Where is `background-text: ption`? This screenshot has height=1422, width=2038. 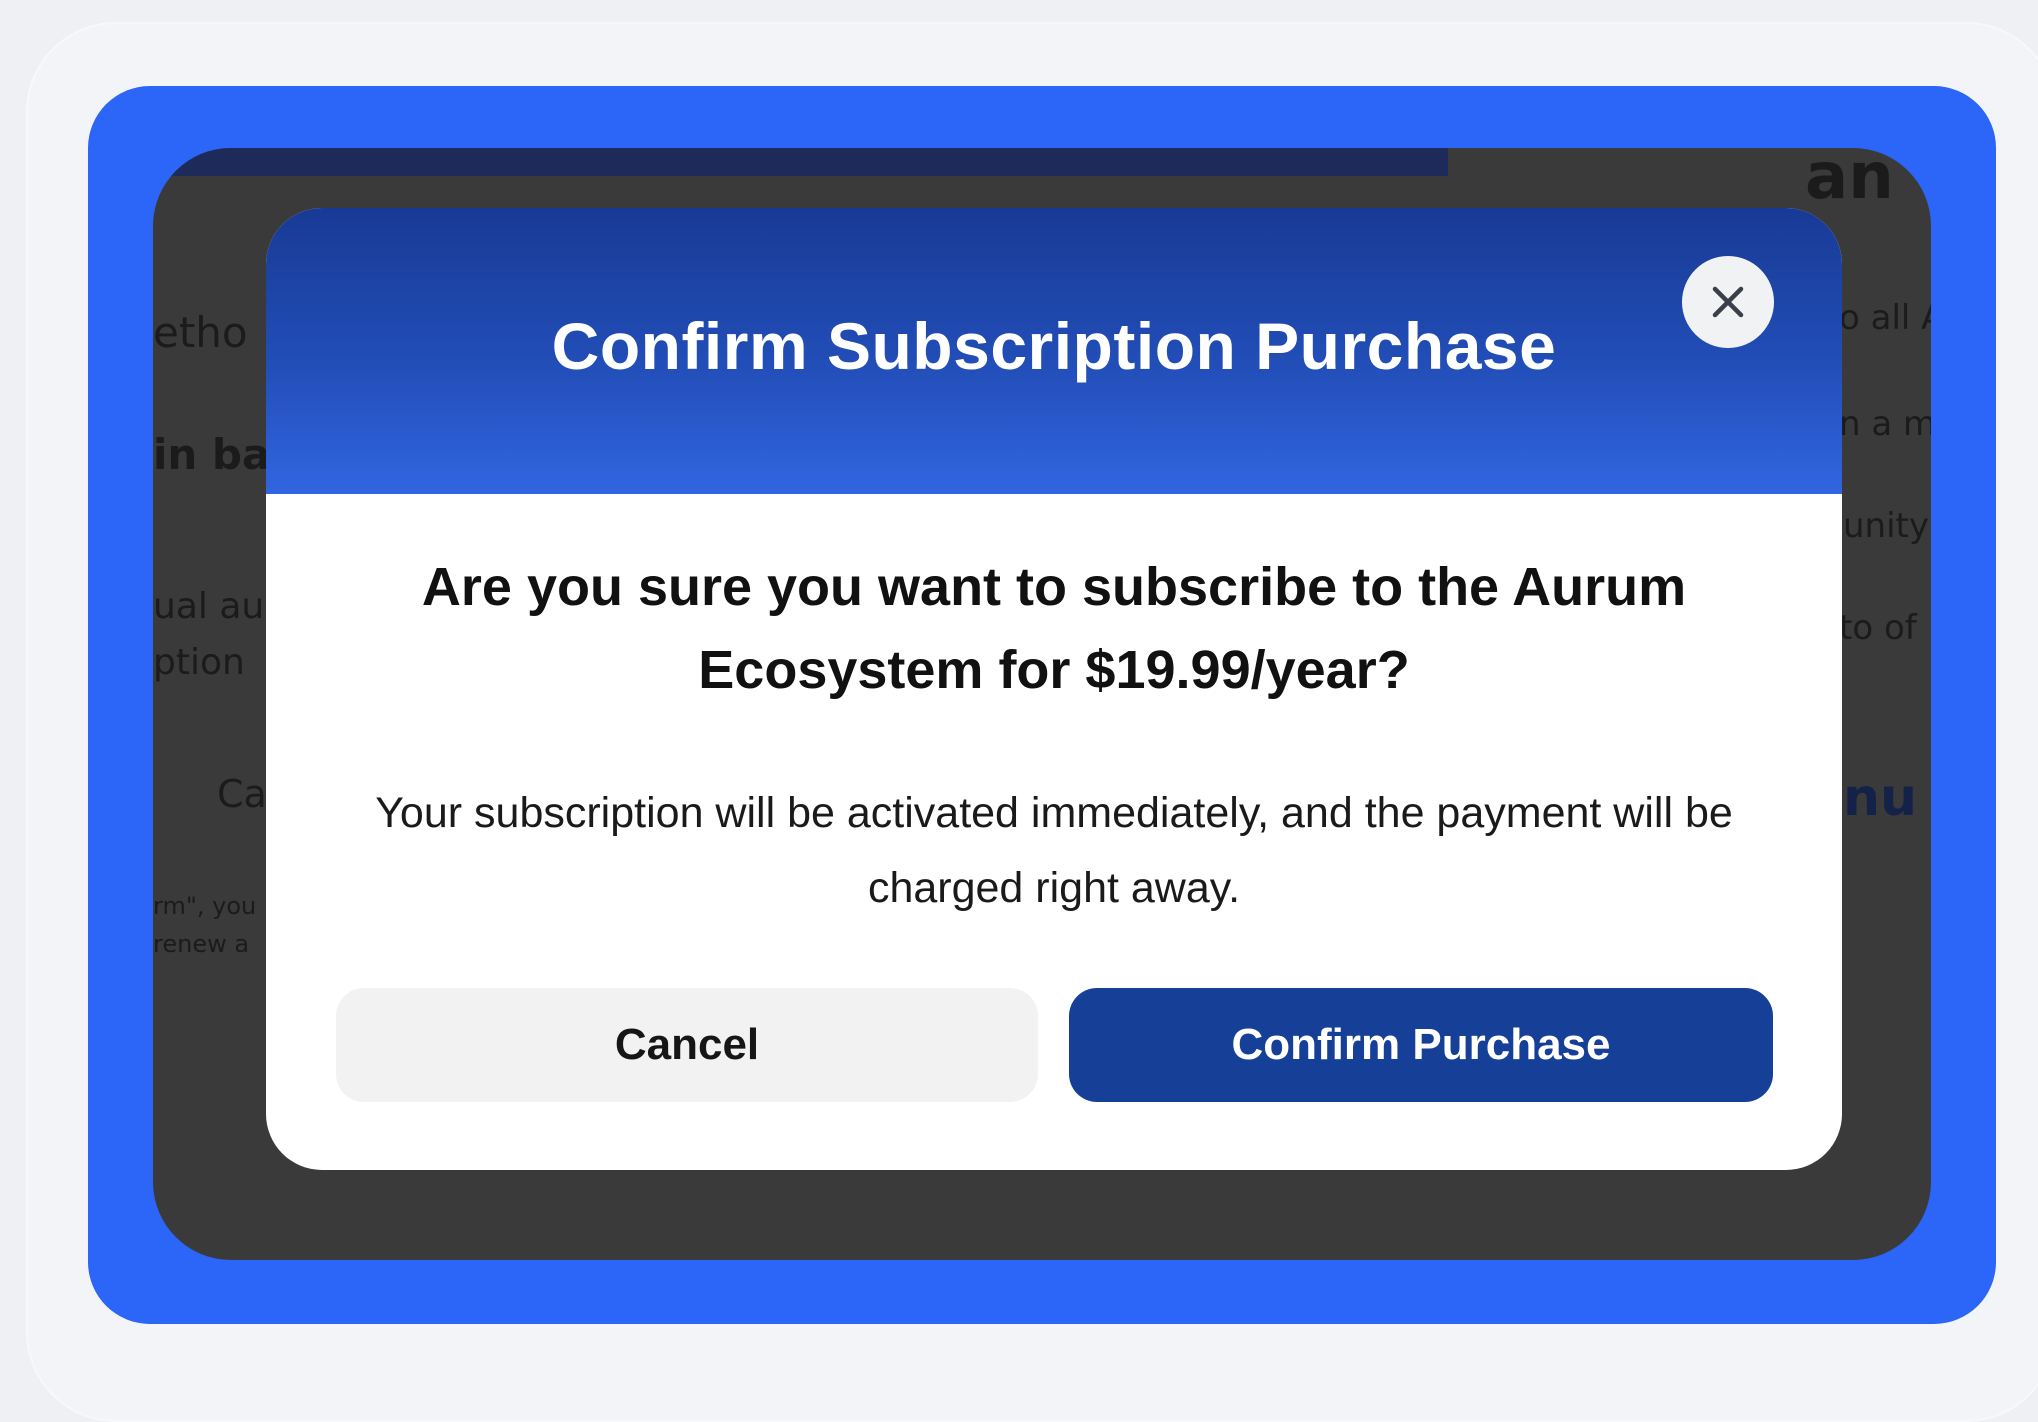
background-text: ption is located at coordinates (199, 662).